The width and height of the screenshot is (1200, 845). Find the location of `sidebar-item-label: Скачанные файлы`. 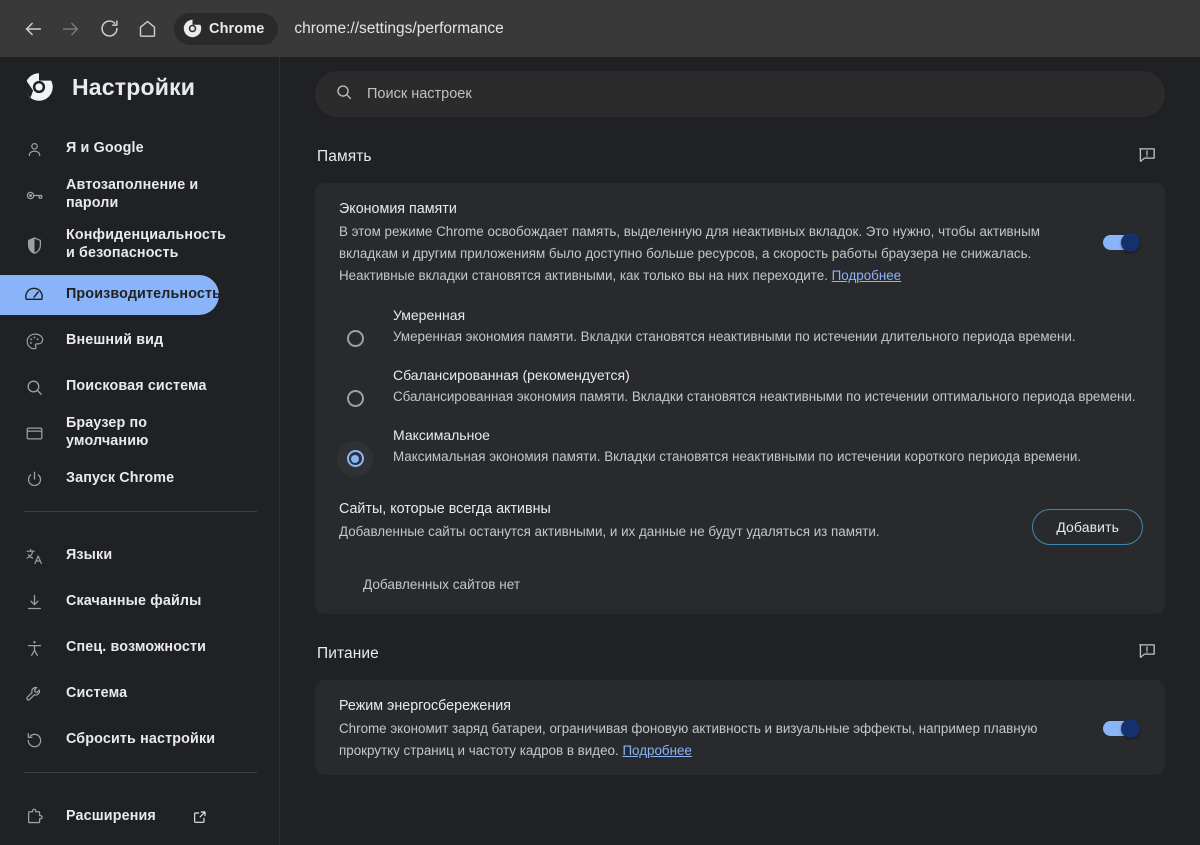

sidebar-item-label: Скачанные файлы is located at coordinates (134, 601).